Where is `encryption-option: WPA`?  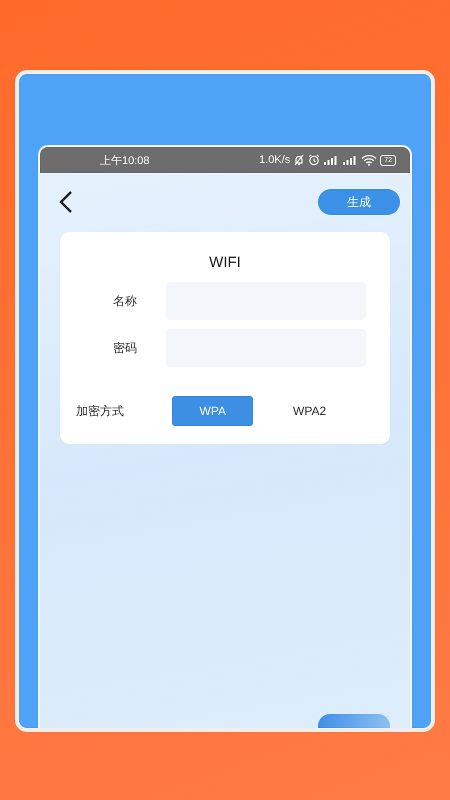 encryption-option: WPA is located at coordinates (213, 411).